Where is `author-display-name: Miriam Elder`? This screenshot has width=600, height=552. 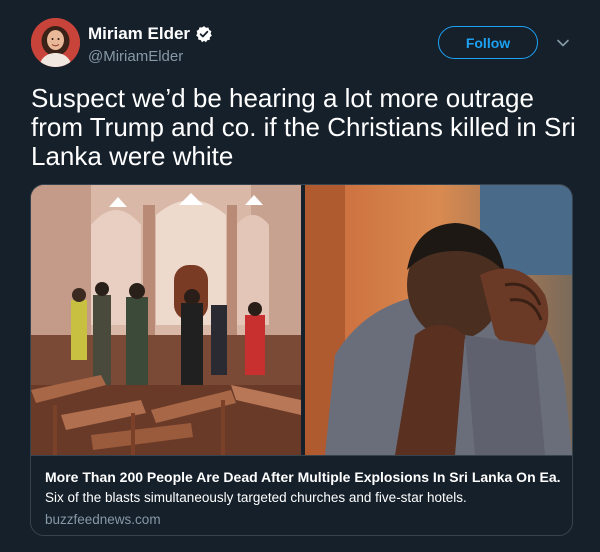
author-display-name: Miriam Elder is located at coordinates (139, 34).